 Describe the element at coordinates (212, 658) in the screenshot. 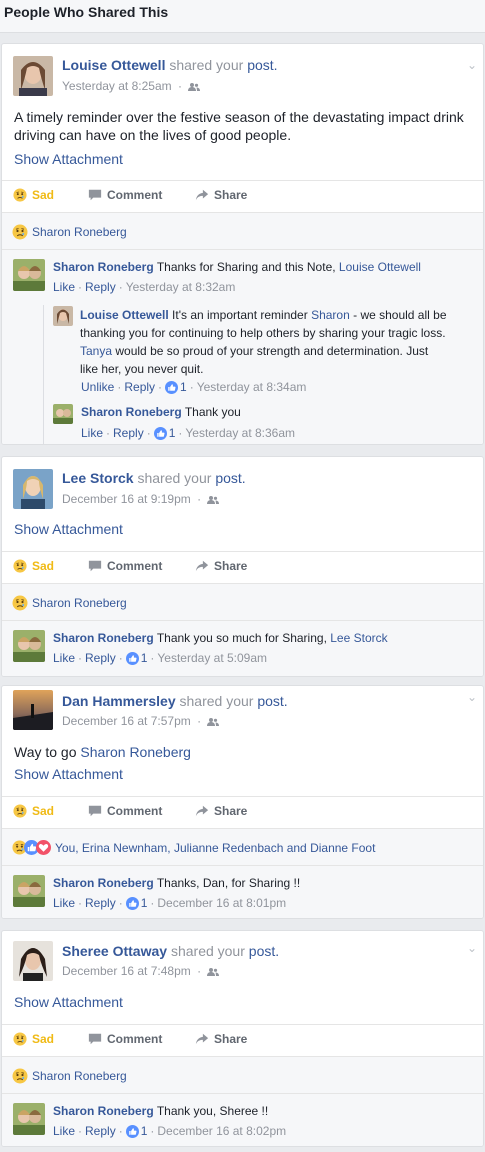

I see `comment-timestamp: Yesterday at 5:09am` at that location.